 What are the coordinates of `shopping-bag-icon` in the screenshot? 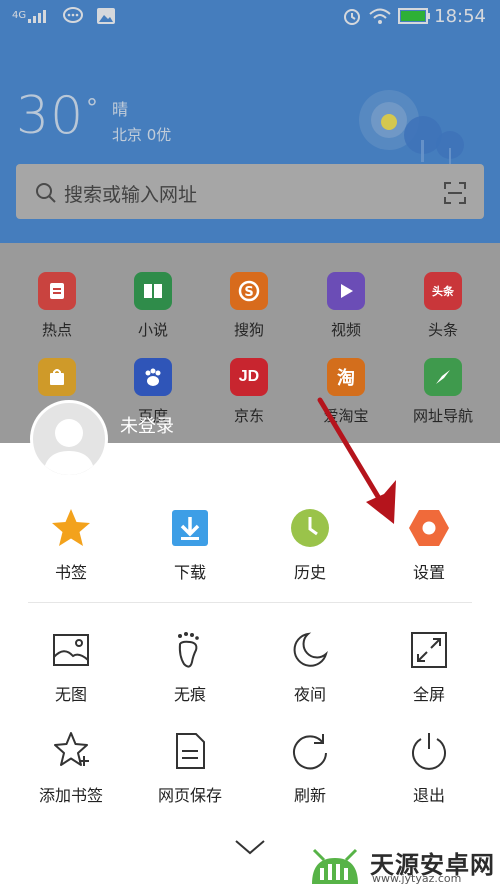 It's located at (57, 377).